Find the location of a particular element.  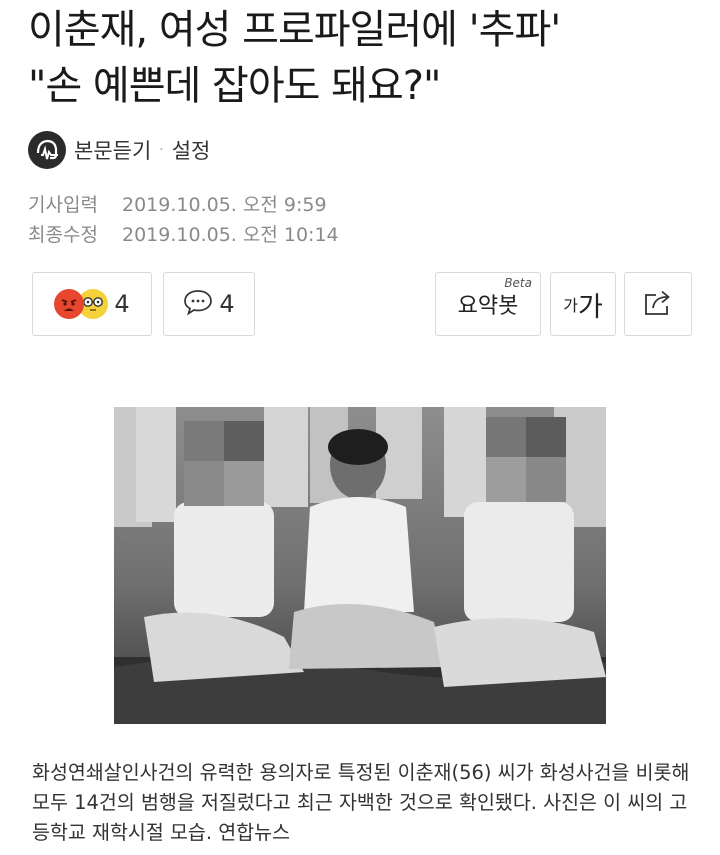

beta-badge: Beta is located at coordinates (518, 283).